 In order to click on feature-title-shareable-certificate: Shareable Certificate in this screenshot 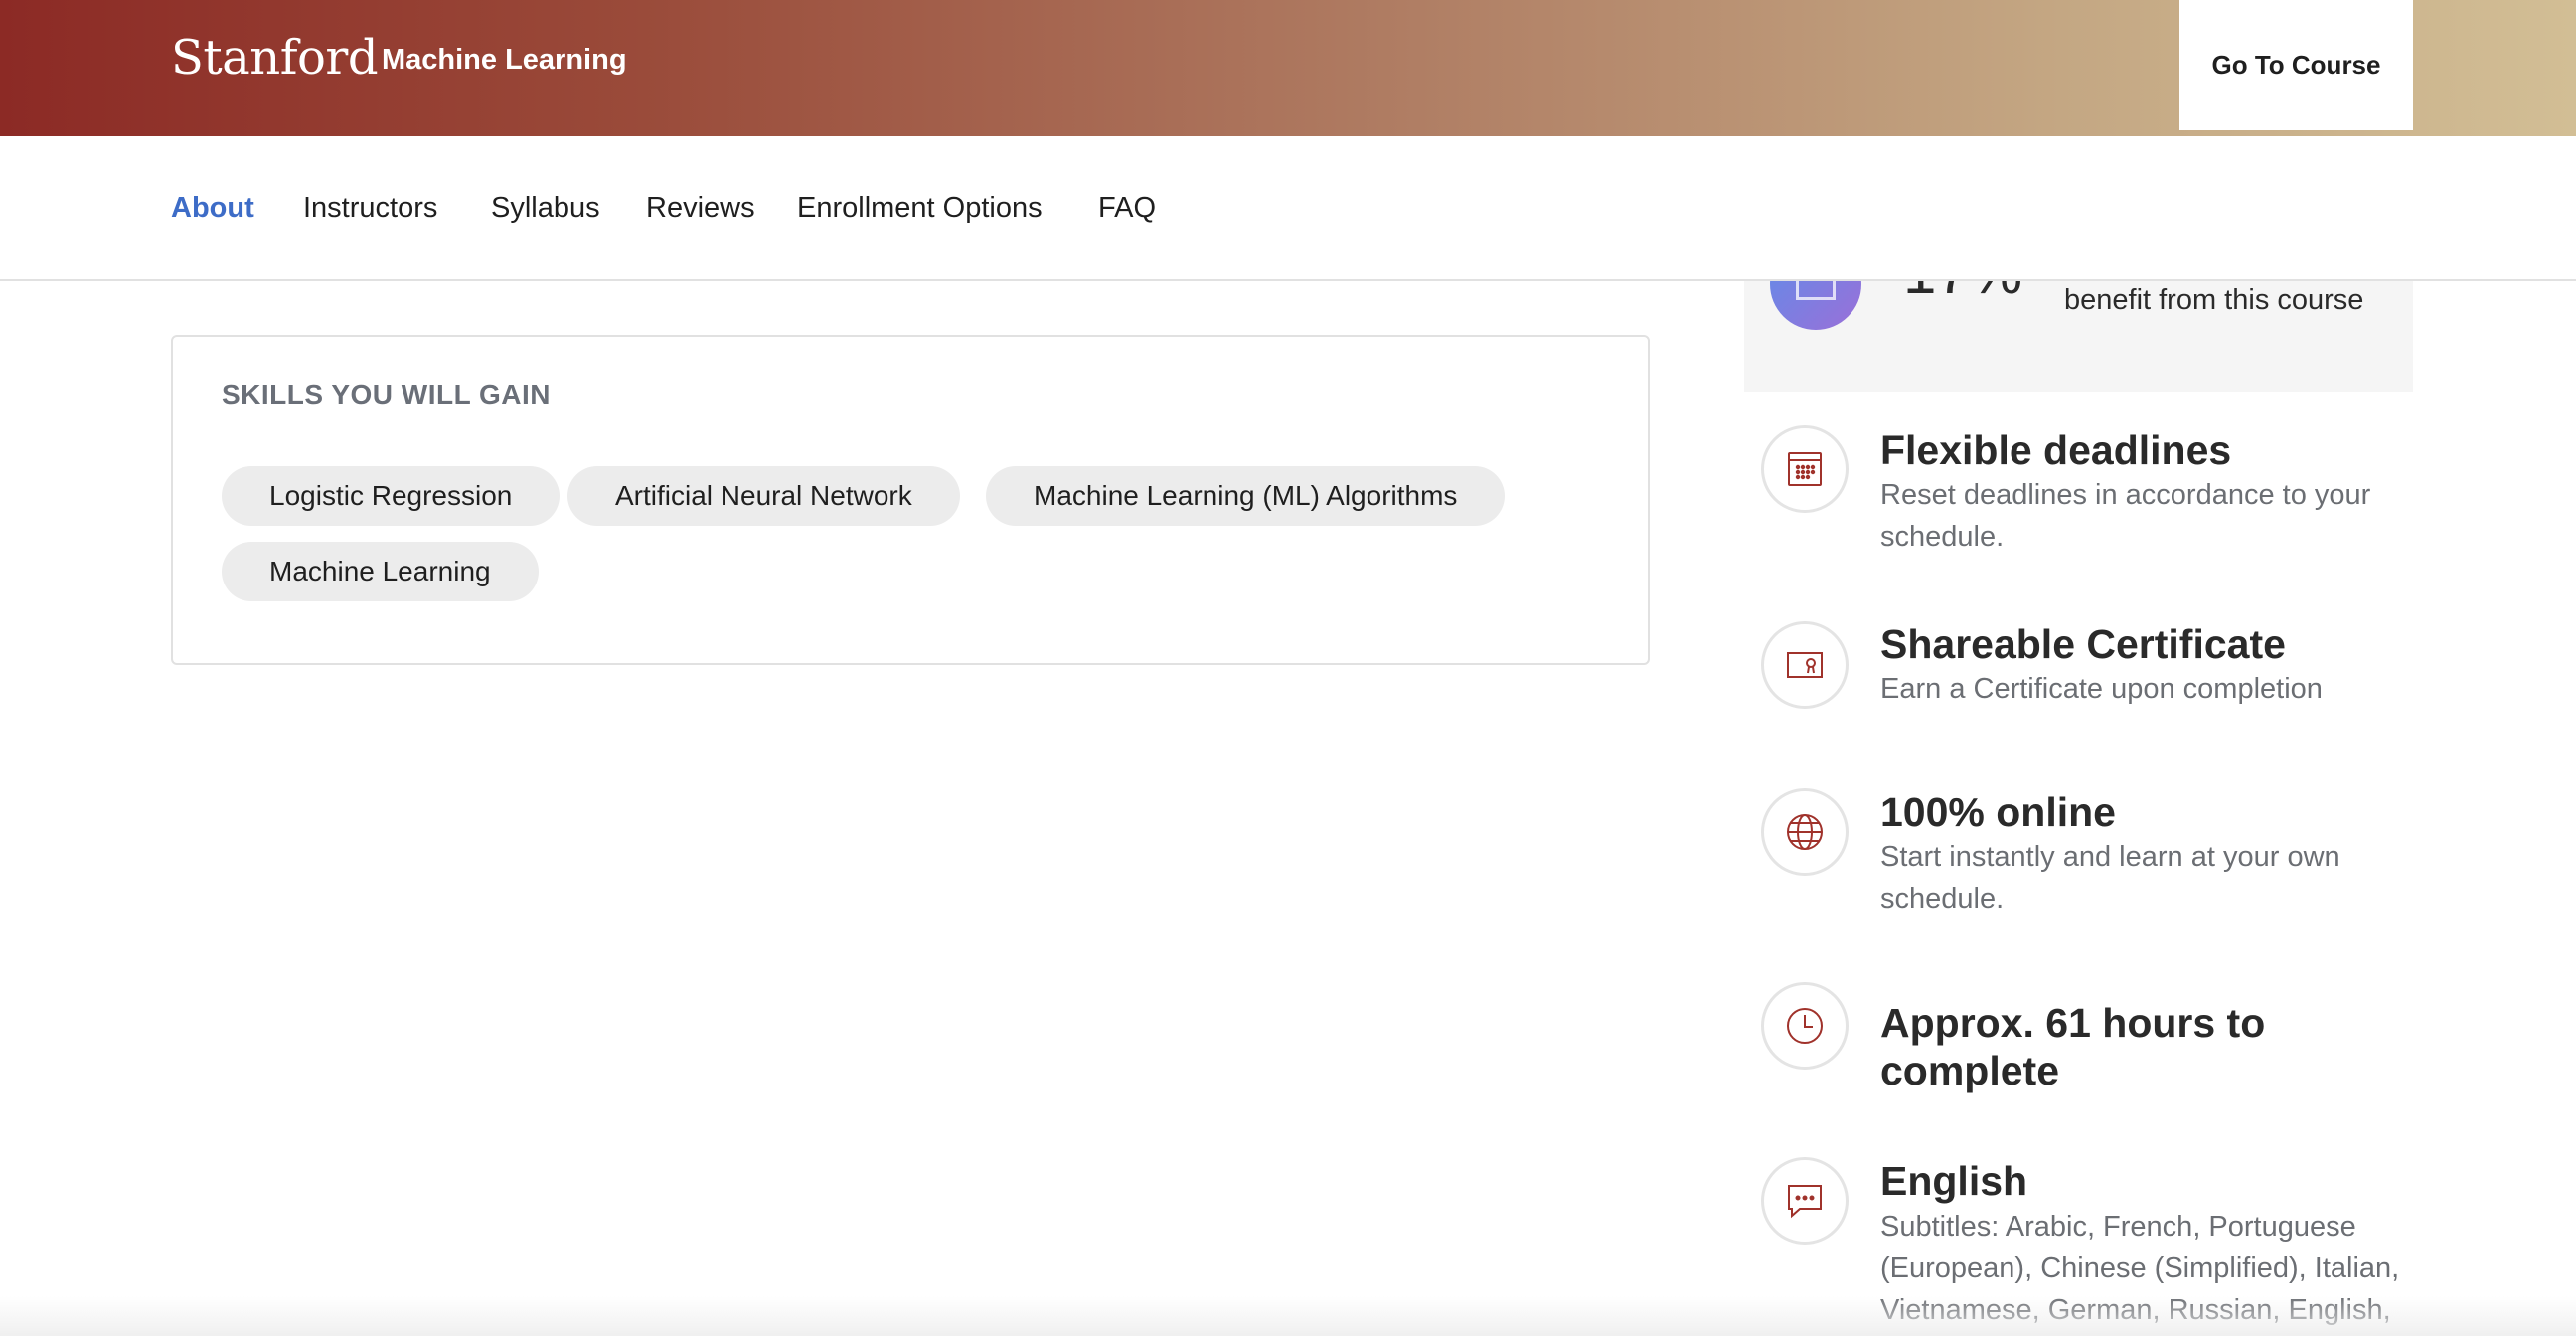, I will do `click(2083, 644)`.